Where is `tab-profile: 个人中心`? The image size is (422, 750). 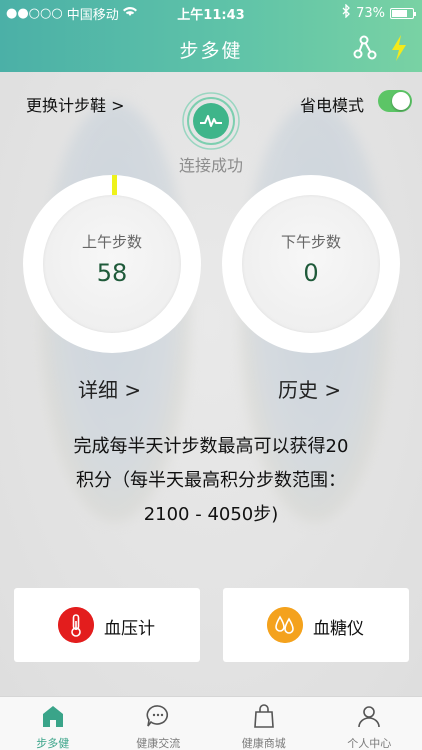 tab-profile: 个人中心 is located at coordinates (369, 723).